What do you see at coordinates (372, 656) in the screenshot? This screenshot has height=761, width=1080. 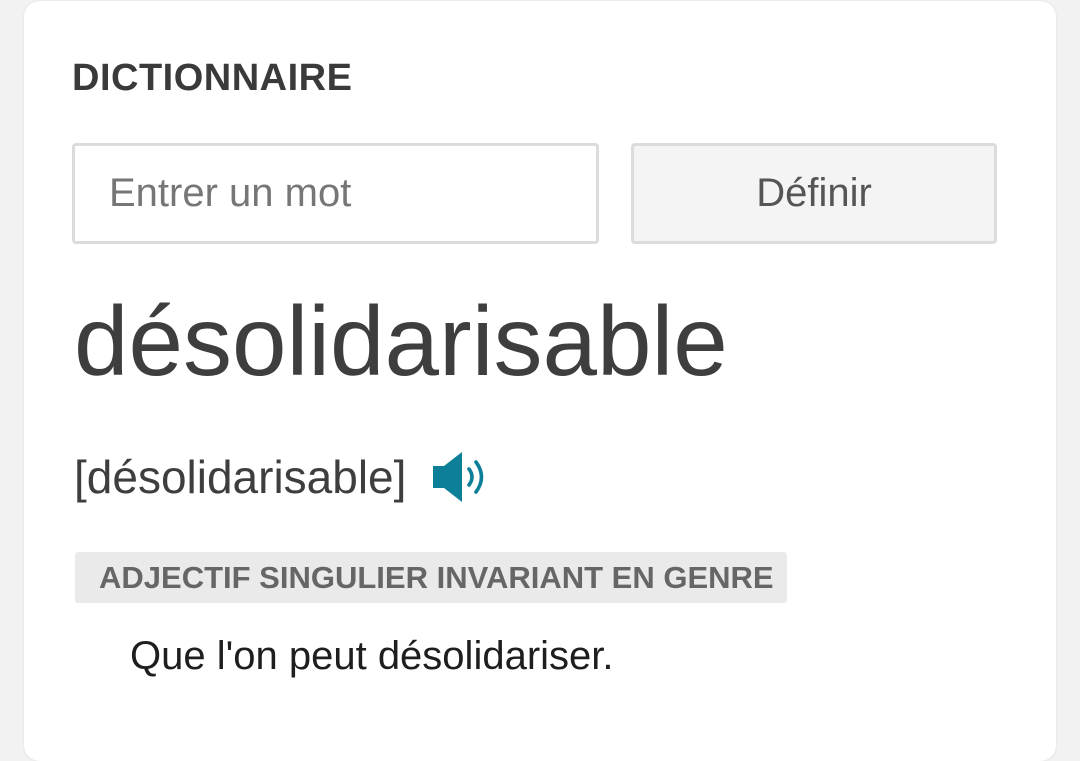 I see `definition-text: Que l'on peut désolidariser.` at bounding box center [372, 656].